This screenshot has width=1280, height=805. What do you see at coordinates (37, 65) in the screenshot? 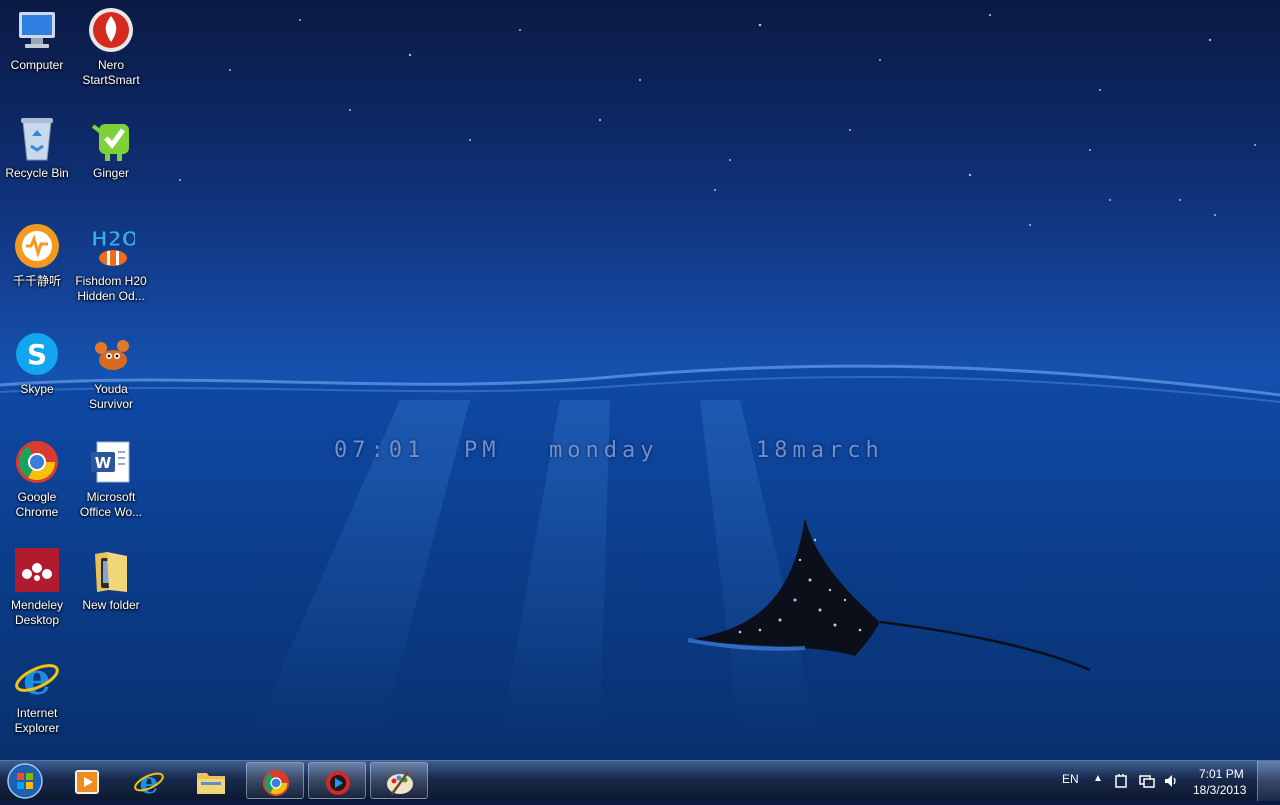
I see `desktop-icon-label: Computer` at bounding box center [37, 65].